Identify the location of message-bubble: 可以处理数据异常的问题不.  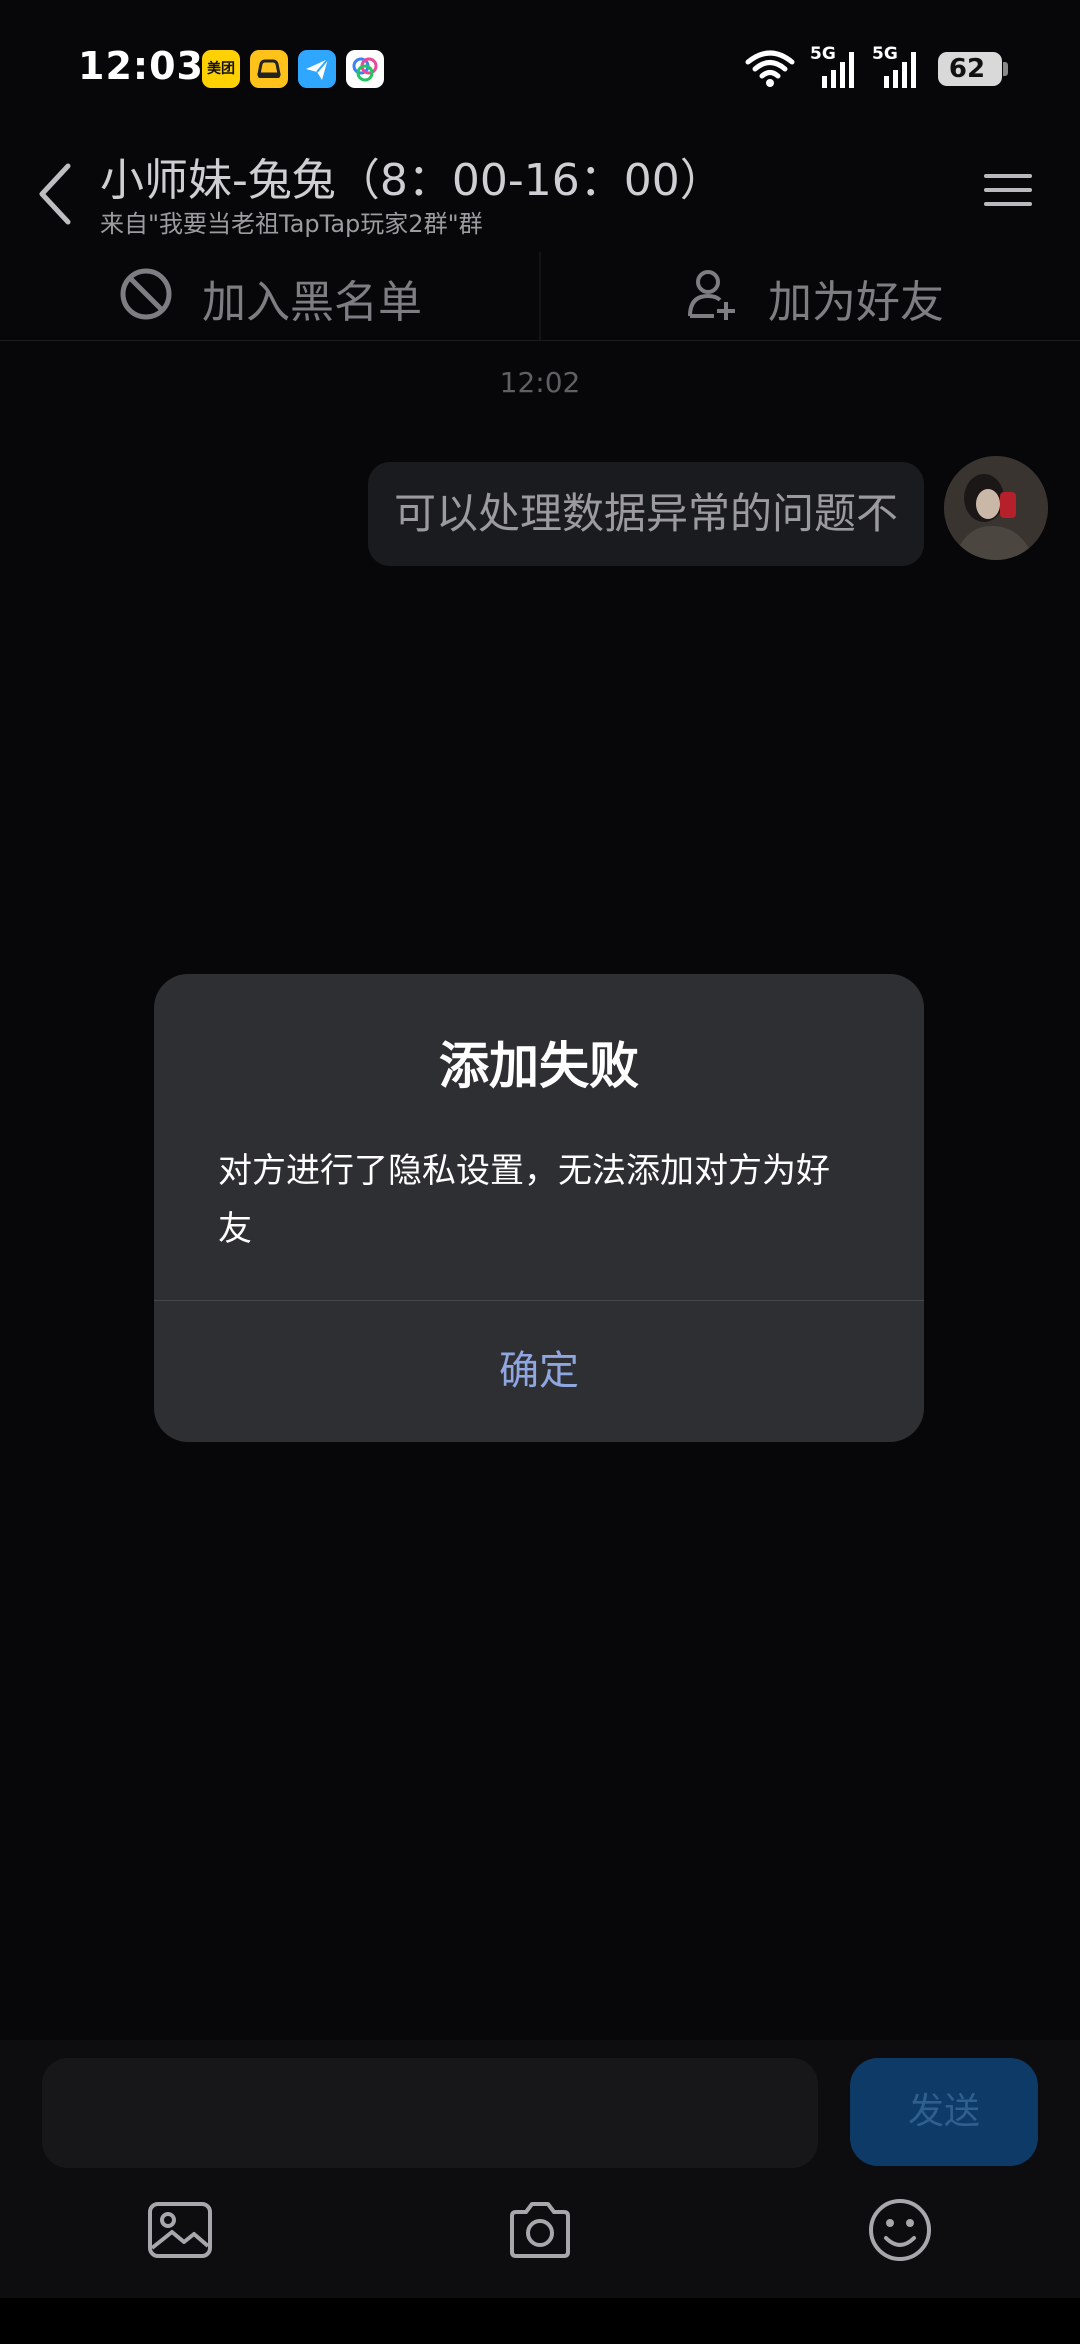
(645, 514).